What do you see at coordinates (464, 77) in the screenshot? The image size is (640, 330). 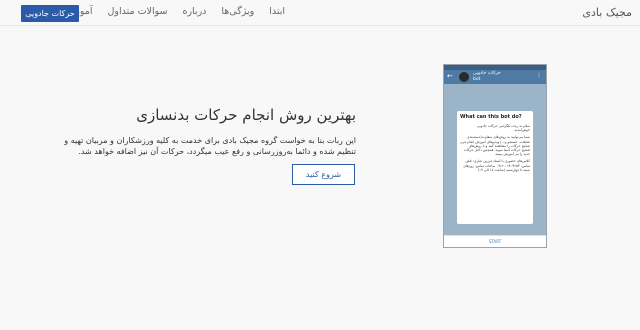 I see `bot-avatar` at bounding box center [464, 77].